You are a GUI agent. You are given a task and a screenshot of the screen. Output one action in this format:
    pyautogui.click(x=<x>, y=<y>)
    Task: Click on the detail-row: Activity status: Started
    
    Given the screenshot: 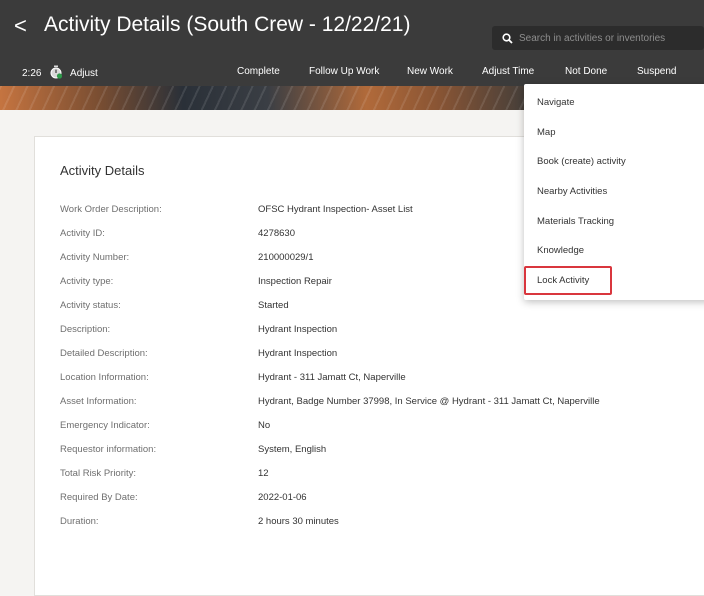 What is the action you would take?
    pyautogui.click(x=352, y=308)
    